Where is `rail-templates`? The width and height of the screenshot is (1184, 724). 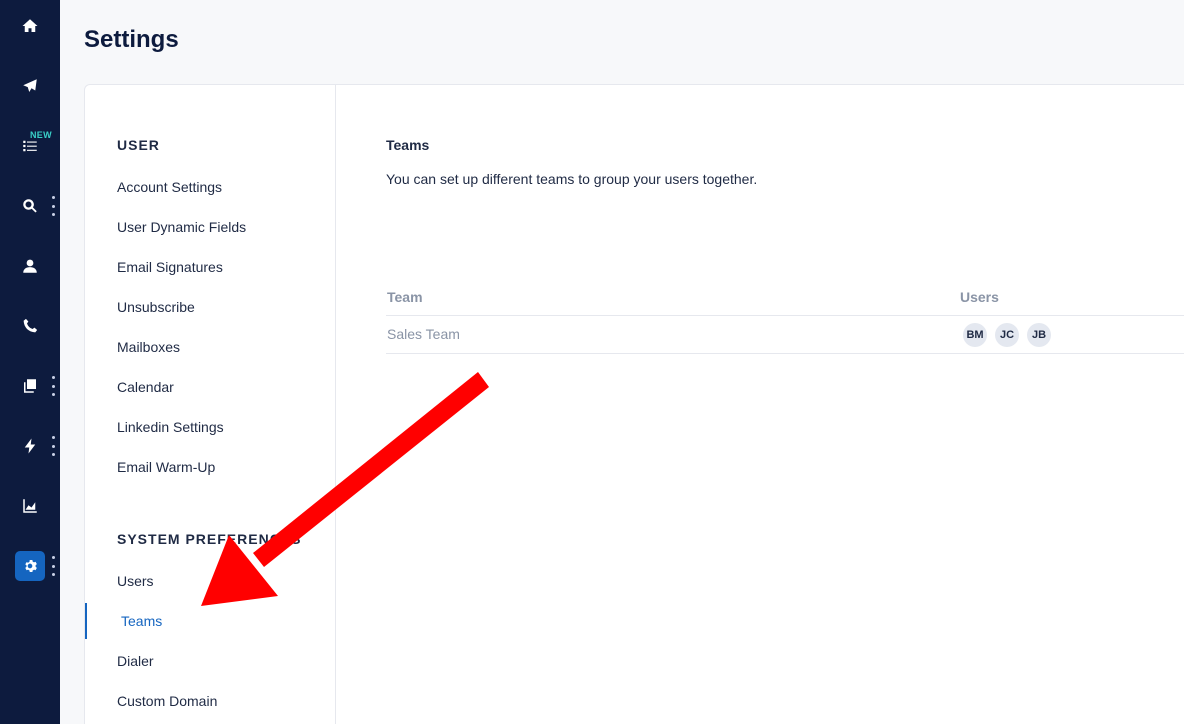 rail-templates is located at coordinates (30, 386).